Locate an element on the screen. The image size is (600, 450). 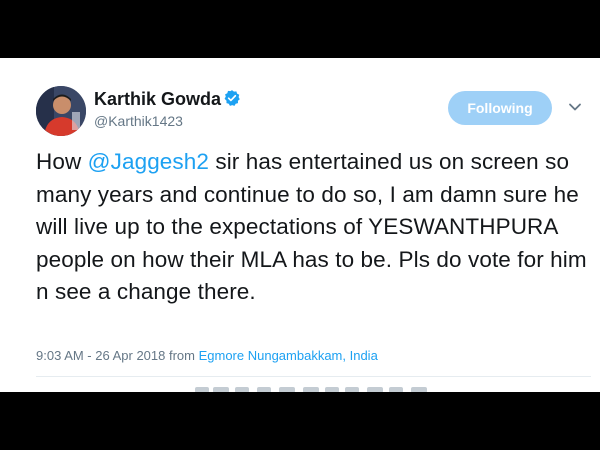
chevron-down-icon is located at coordinates (575, 107).